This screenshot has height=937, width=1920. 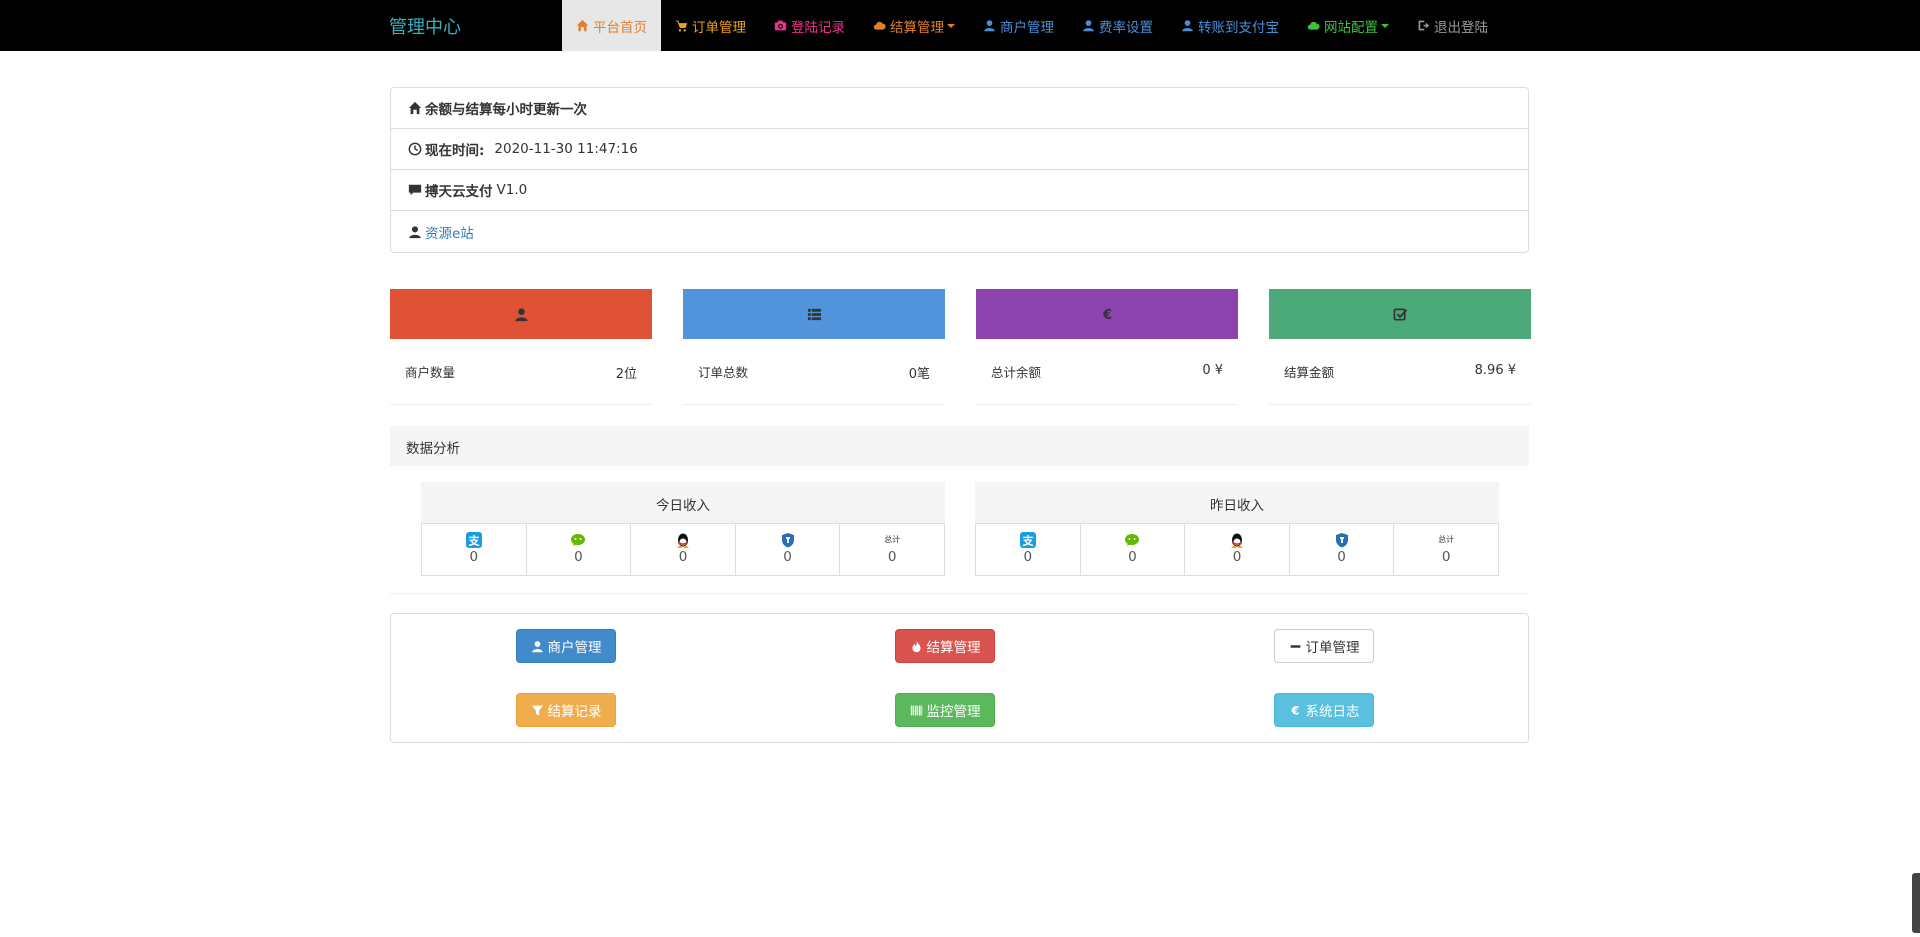 What do you see at coordinates (959, 593) in the screenshot?
I see `section-divider` at bounding box center [959, 593].